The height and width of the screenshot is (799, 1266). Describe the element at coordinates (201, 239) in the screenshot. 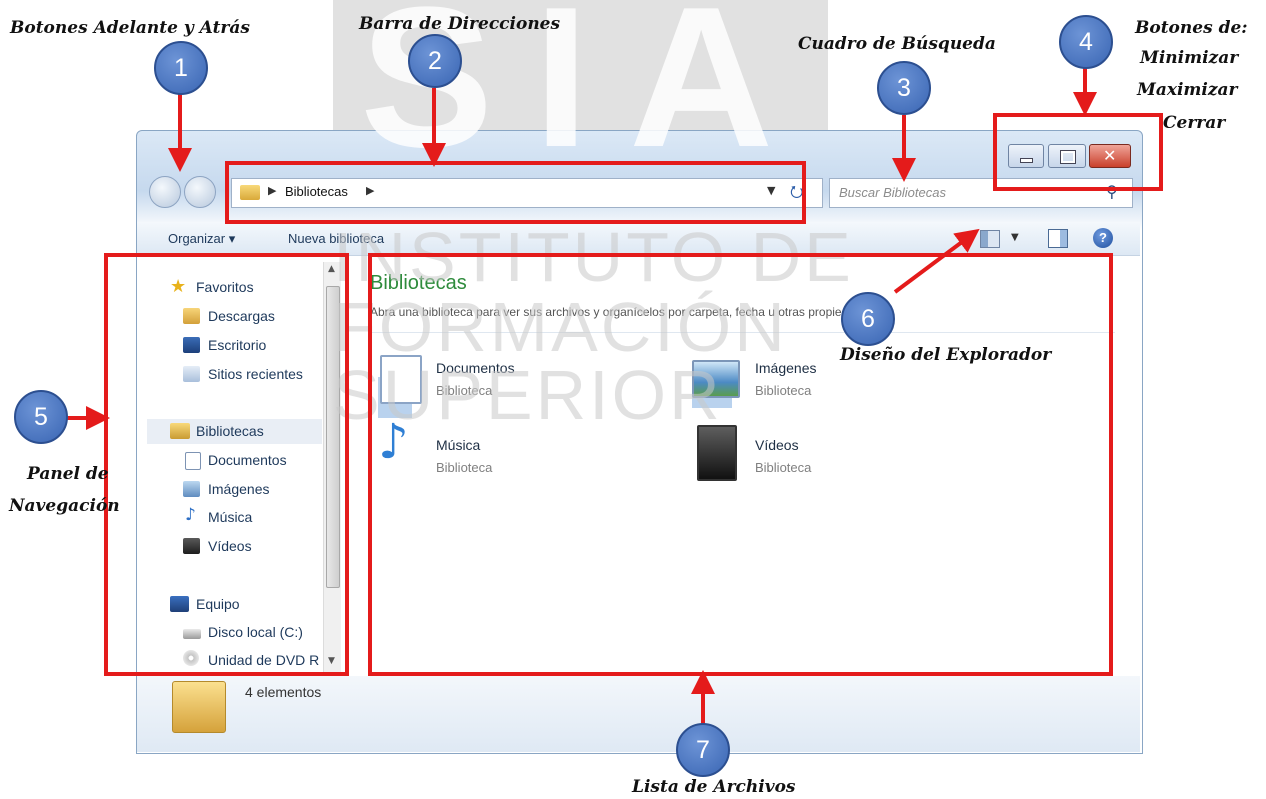

I see `organize-button: Organizar ▾` at that location.